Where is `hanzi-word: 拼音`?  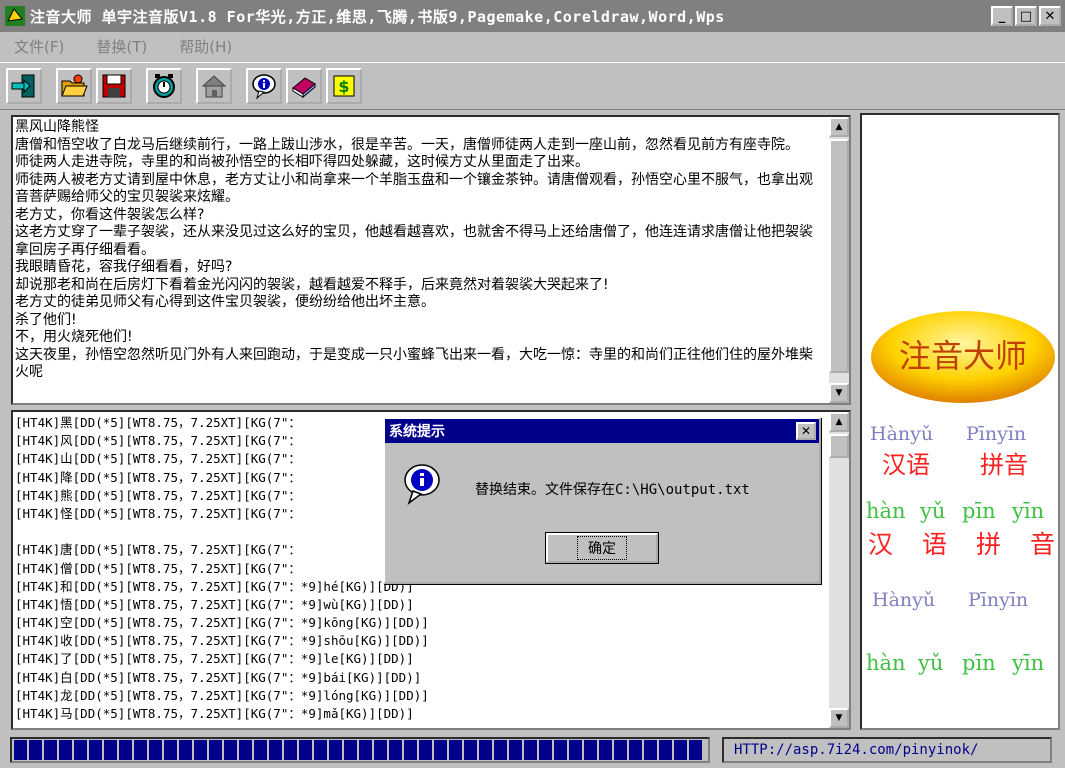
hanzi-word: 拼音 is located at coordinates (1004, 465).